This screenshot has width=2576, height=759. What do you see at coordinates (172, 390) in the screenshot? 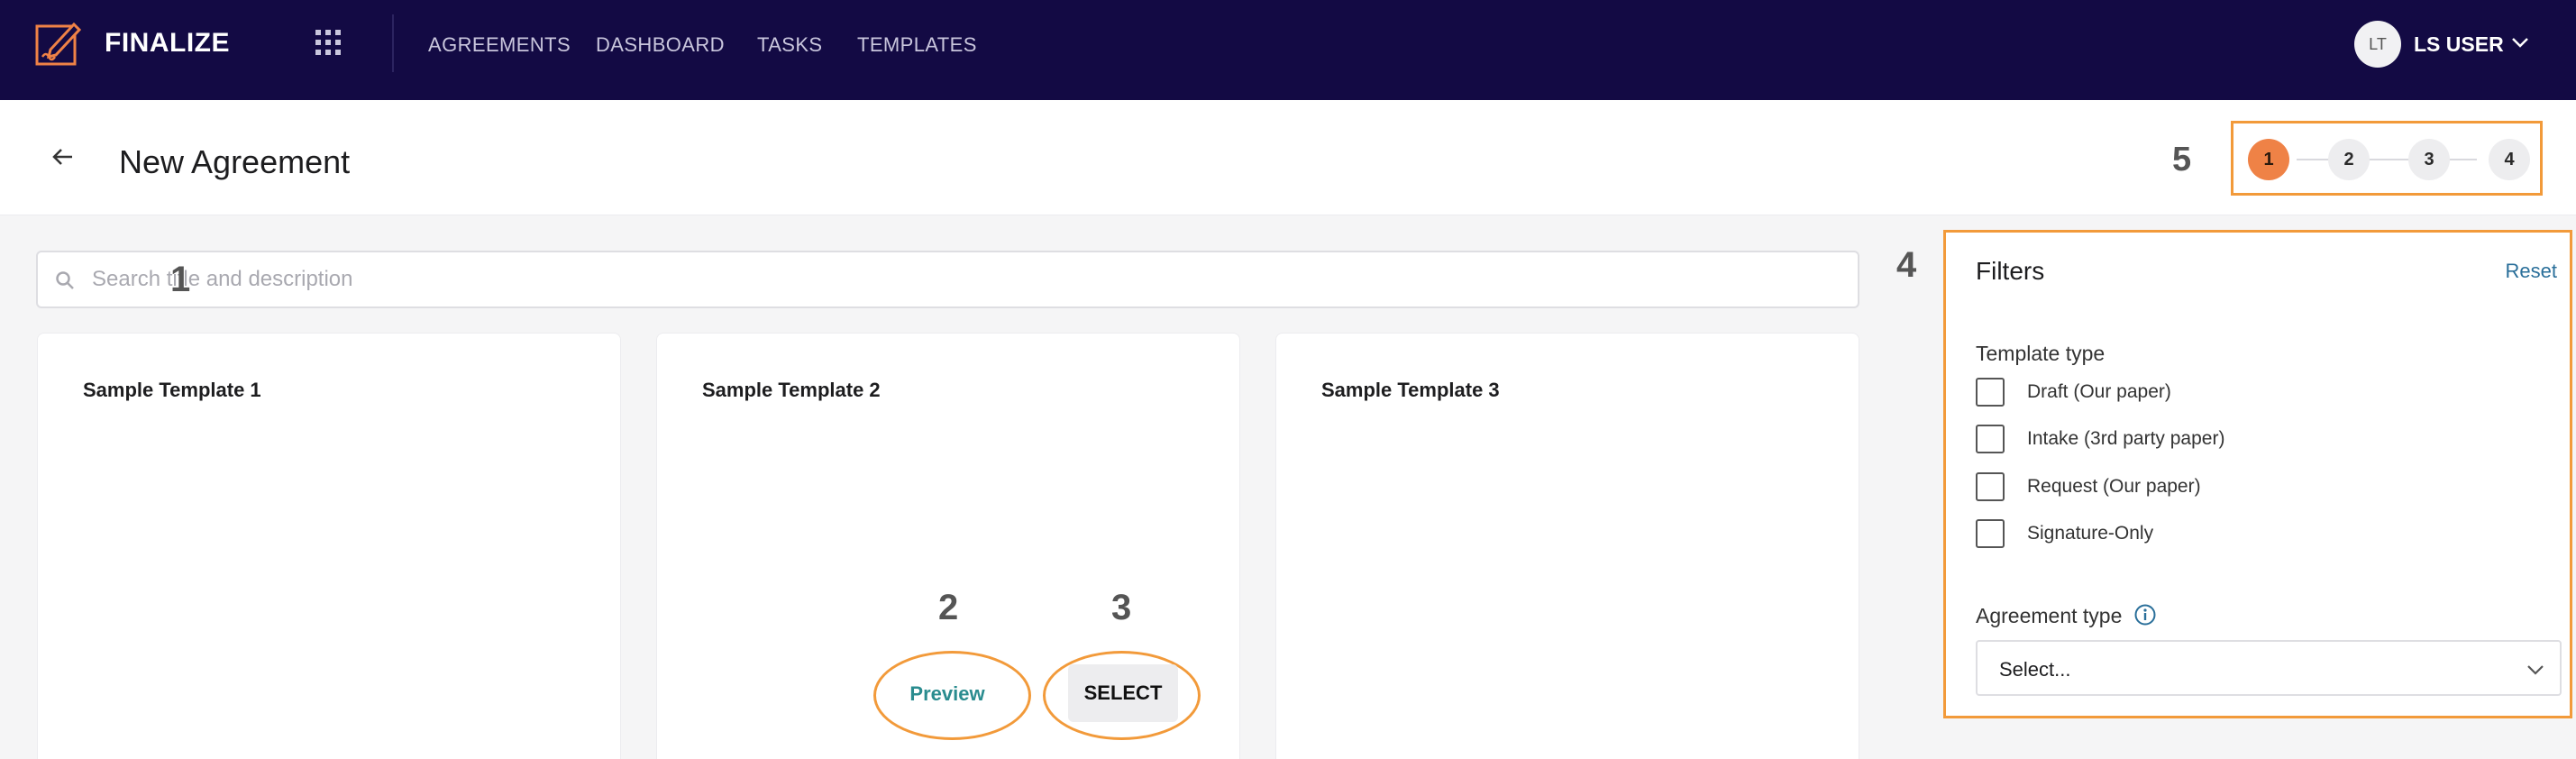
I see `template-card-title: Sample Template 1` at bounding box center [172, 390].